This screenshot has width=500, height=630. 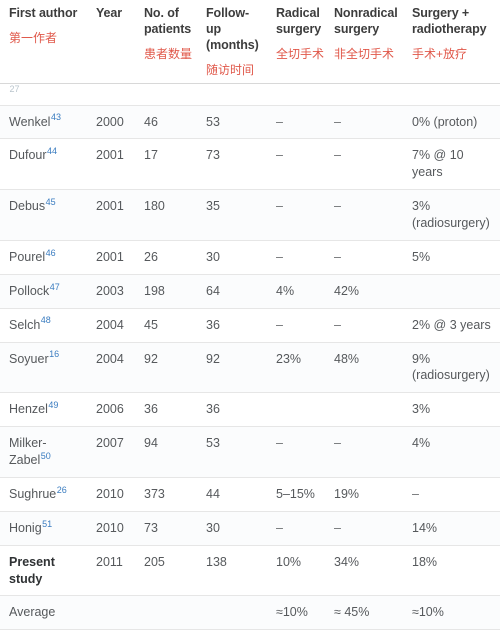 I want to click on cell-value: 5%, so click(x=421, y=256).